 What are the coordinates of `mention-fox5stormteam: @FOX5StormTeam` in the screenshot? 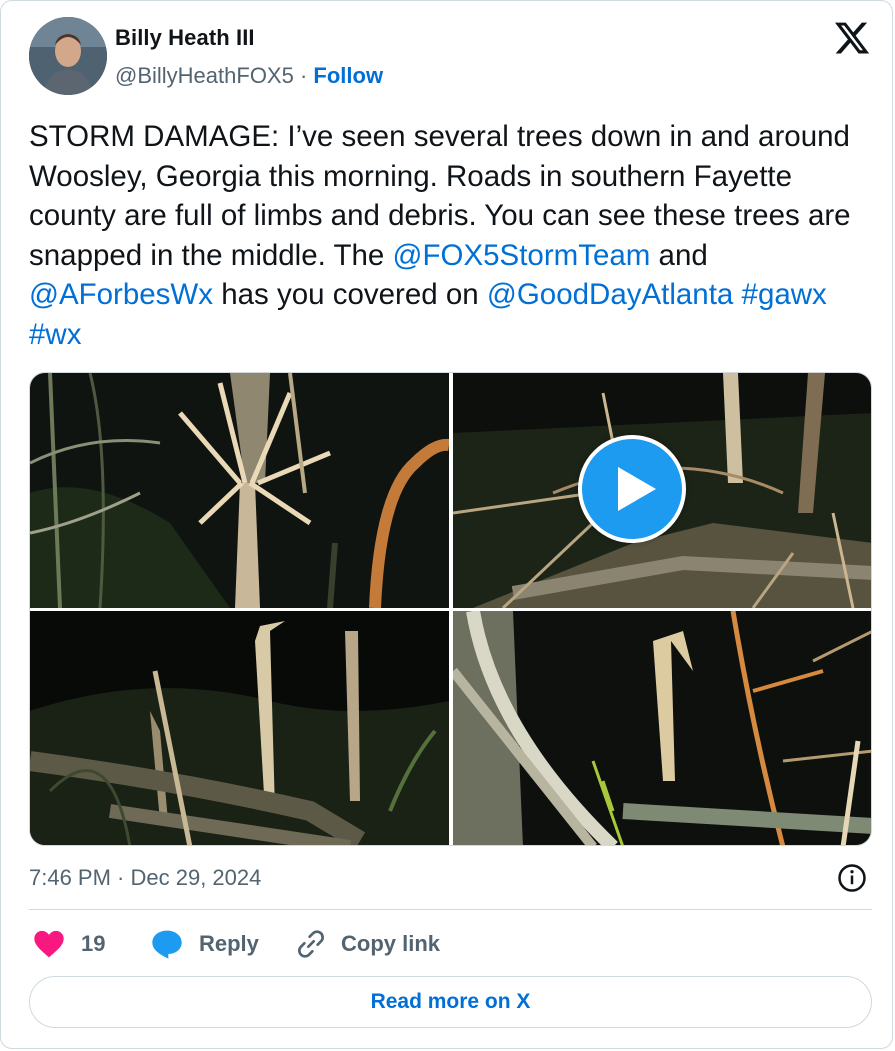 It's located at (522, 255).